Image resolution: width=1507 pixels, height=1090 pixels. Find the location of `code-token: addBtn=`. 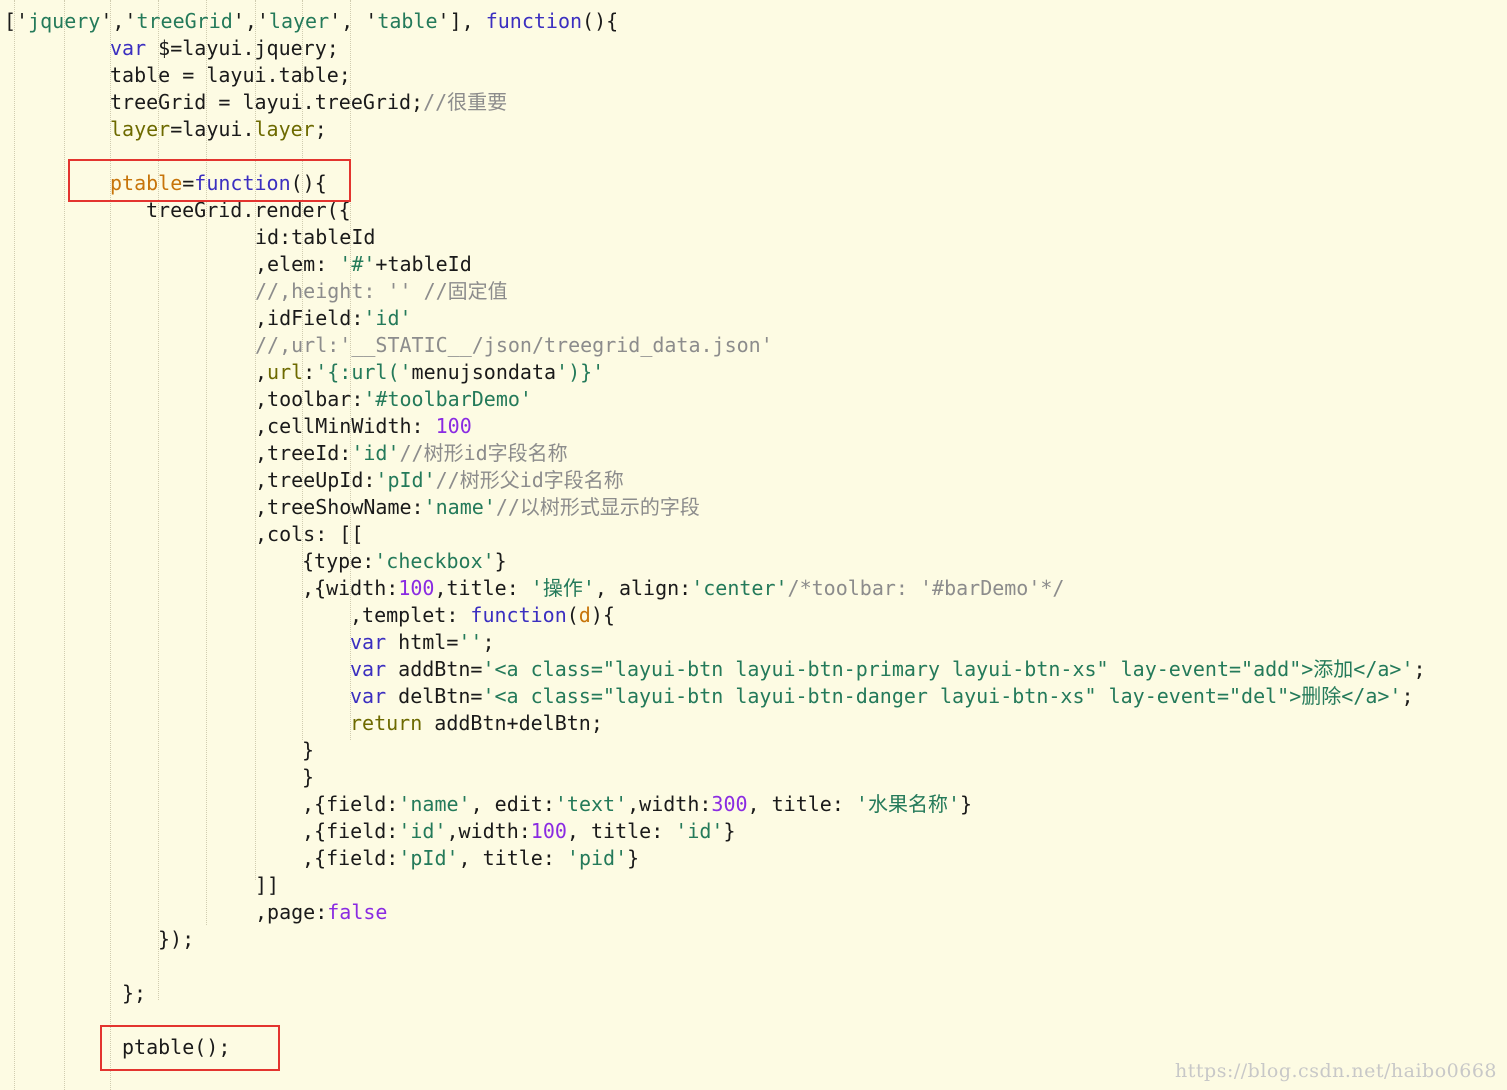

code-token: addBtn= is located at coordinates (434, 669).